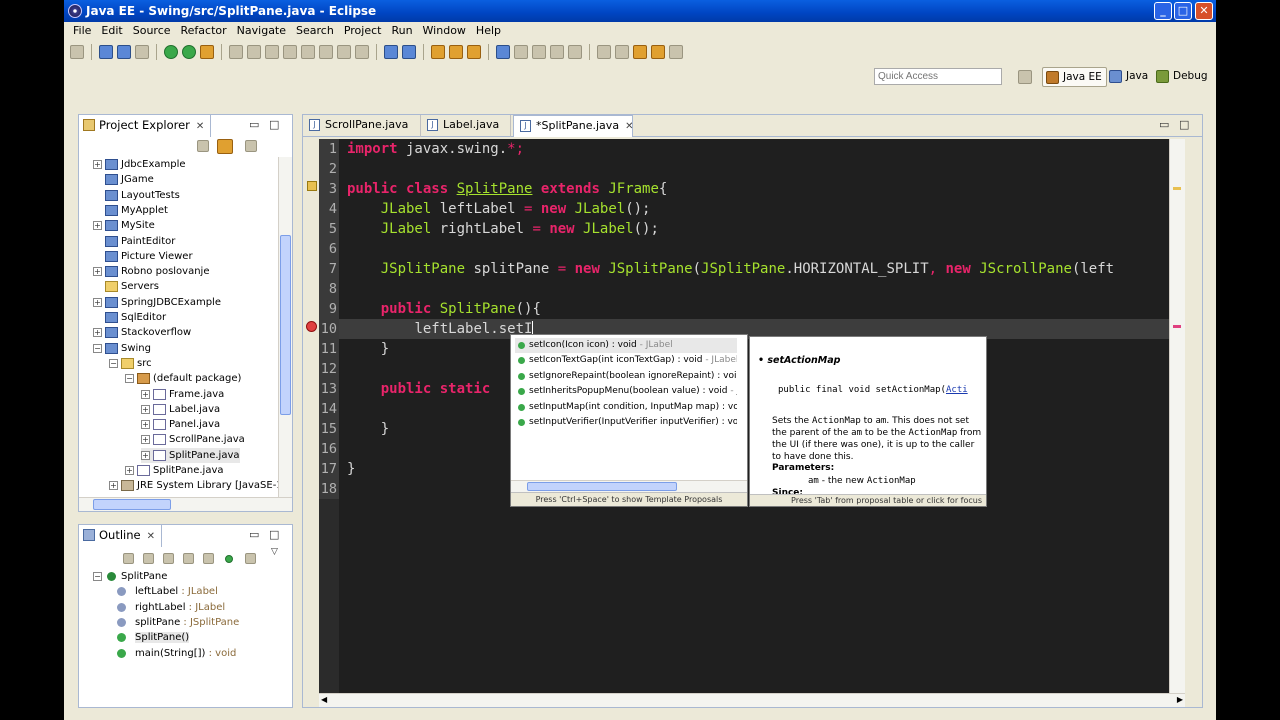  Describe the element at coordinates (180, 424) in the screenshot. I see `tree-item: + Panel.java` at that location.